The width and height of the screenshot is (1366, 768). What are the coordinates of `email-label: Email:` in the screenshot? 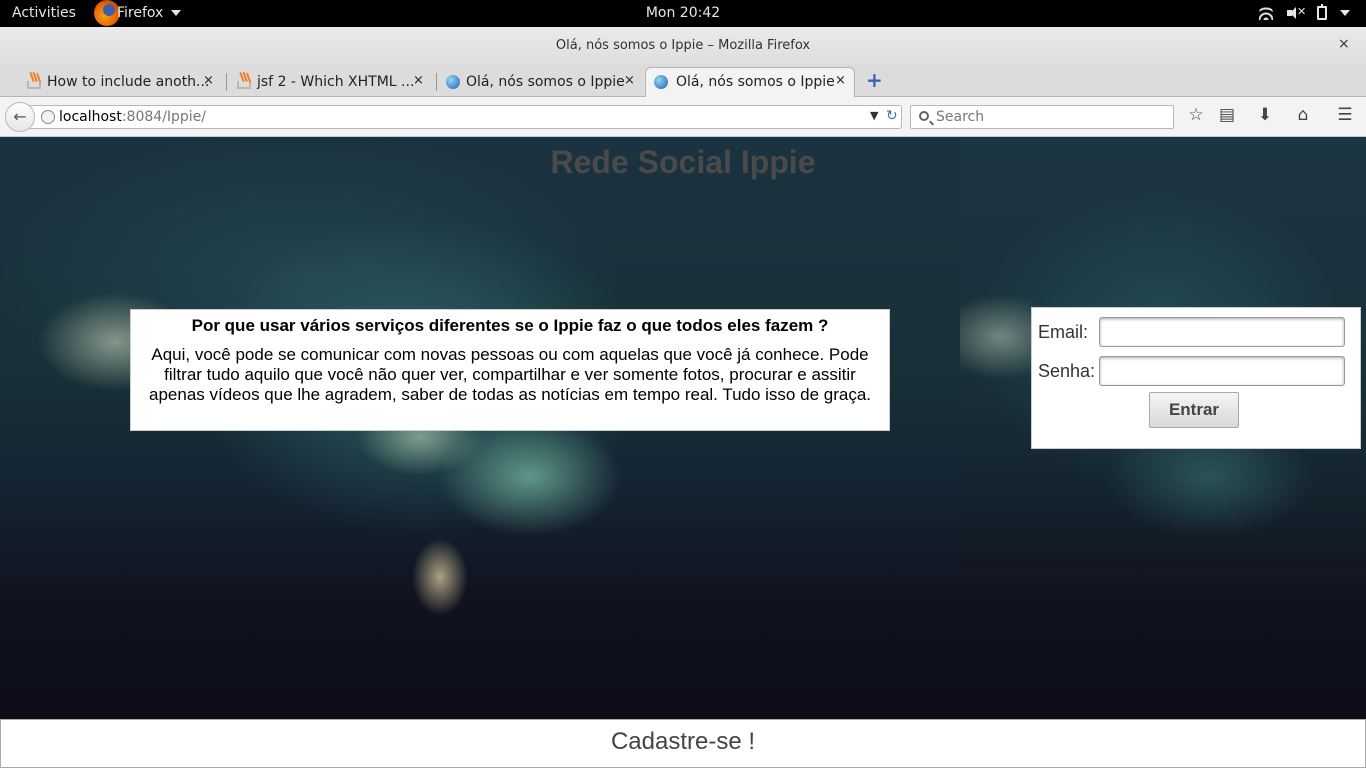 It's located at (1063, 332).